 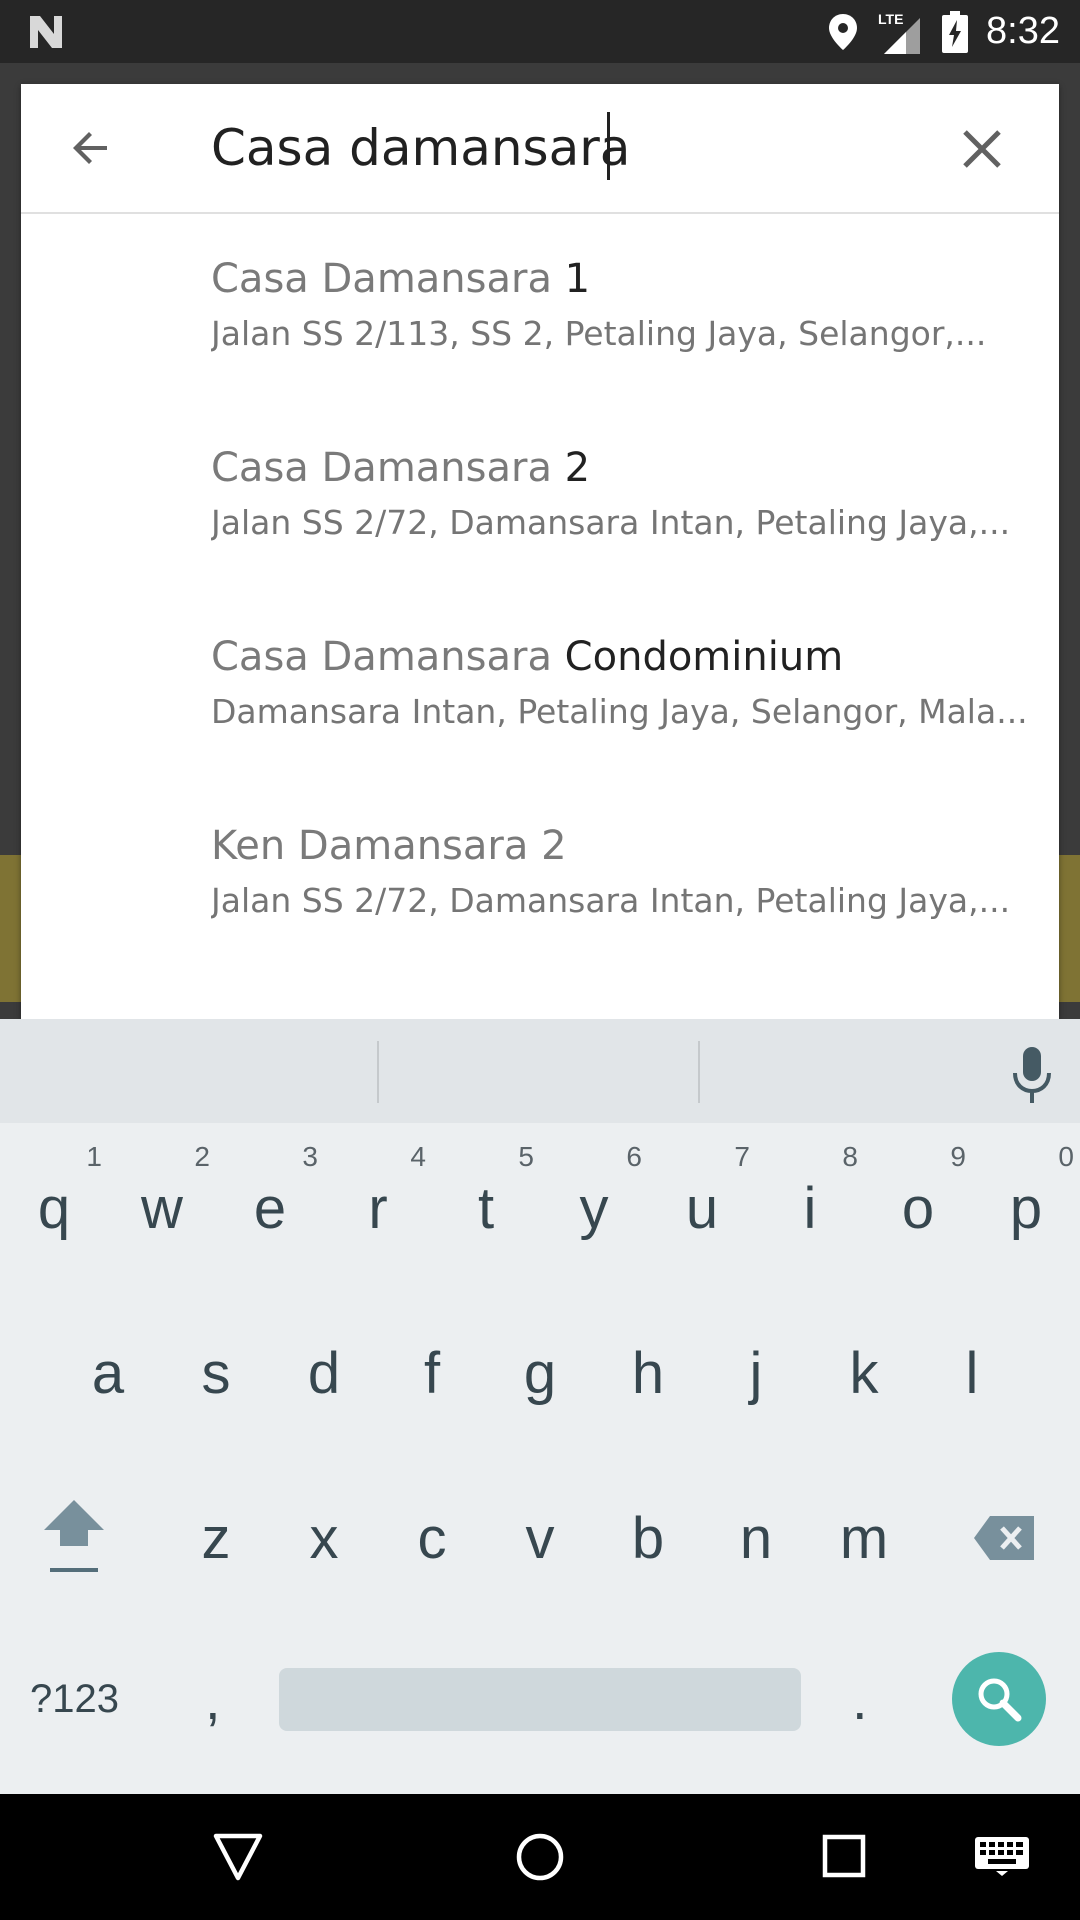 What do you see at coordinates (74, 1699) in the screenshot?
I see `symbols-key: ?123` at bounding box center [74, 1699].